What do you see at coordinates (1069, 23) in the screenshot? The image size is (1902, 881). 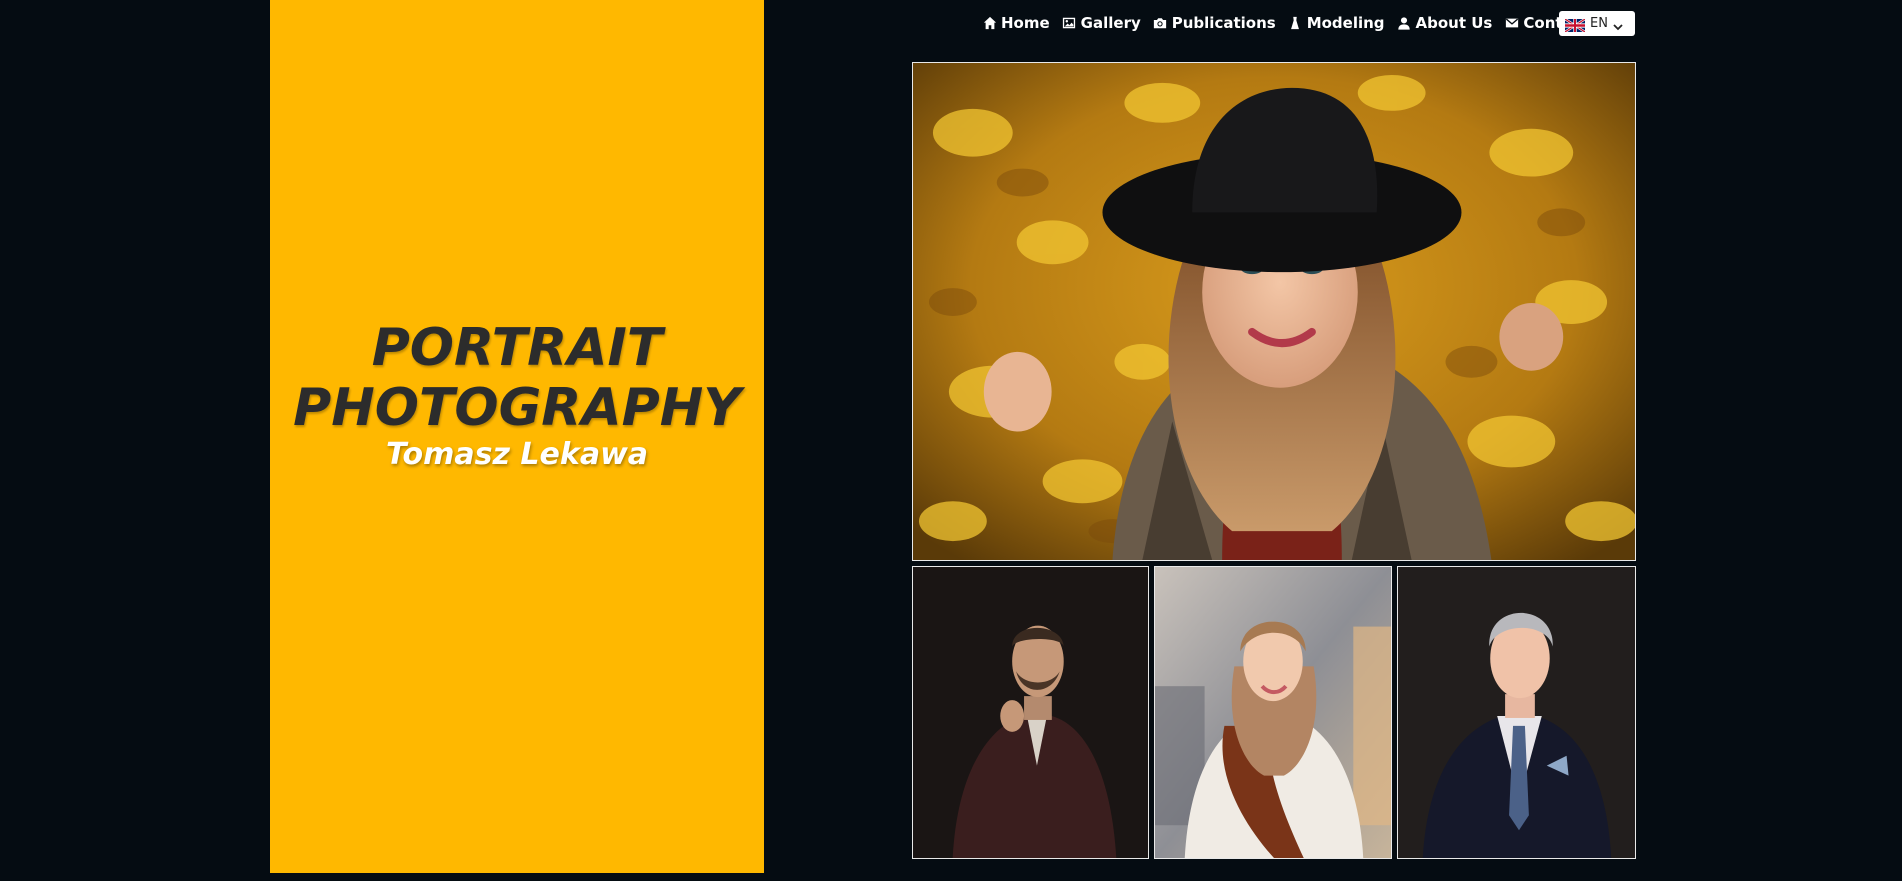 I see `image-icon` at bounding box center [1069, 23].